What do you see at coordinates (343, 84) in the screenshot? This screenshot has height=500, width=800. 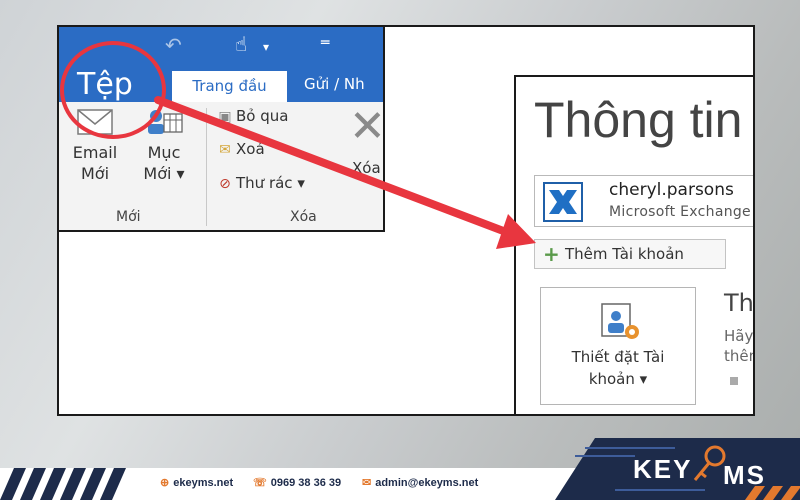 I see `tab-send-receive: Gửi / Nh` at bounding box center [343, 84].